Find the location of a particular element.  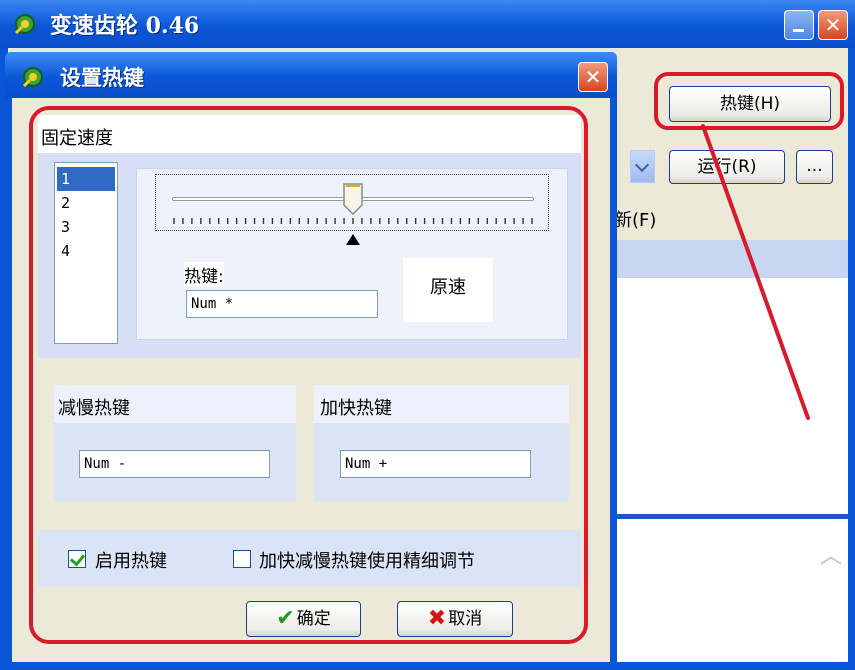

refresh-menu-item: 新(F) is located at coordinates (635, 219).